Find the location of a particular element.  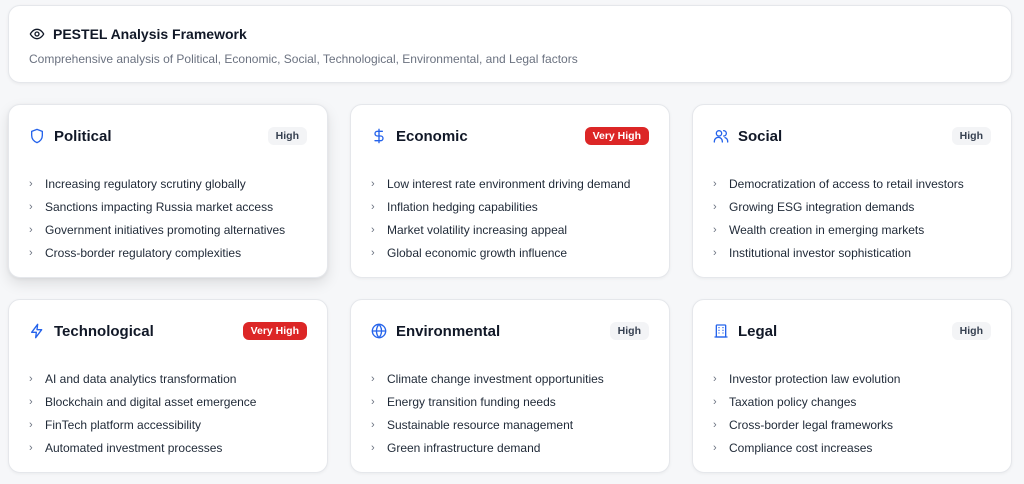

list-item: › Compliance cost increases is located at coordinates (854, 447).